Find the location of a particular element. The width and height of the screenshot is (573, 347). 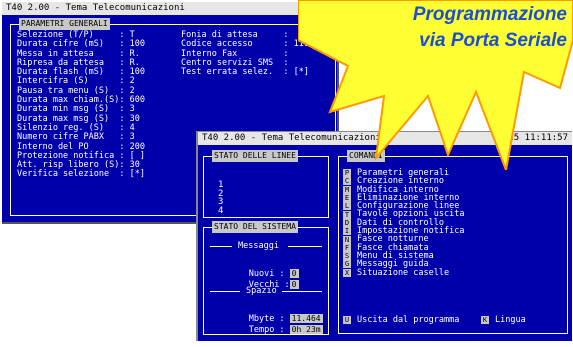

command-label: Situazione caselle is located at coordinates (403, 272).